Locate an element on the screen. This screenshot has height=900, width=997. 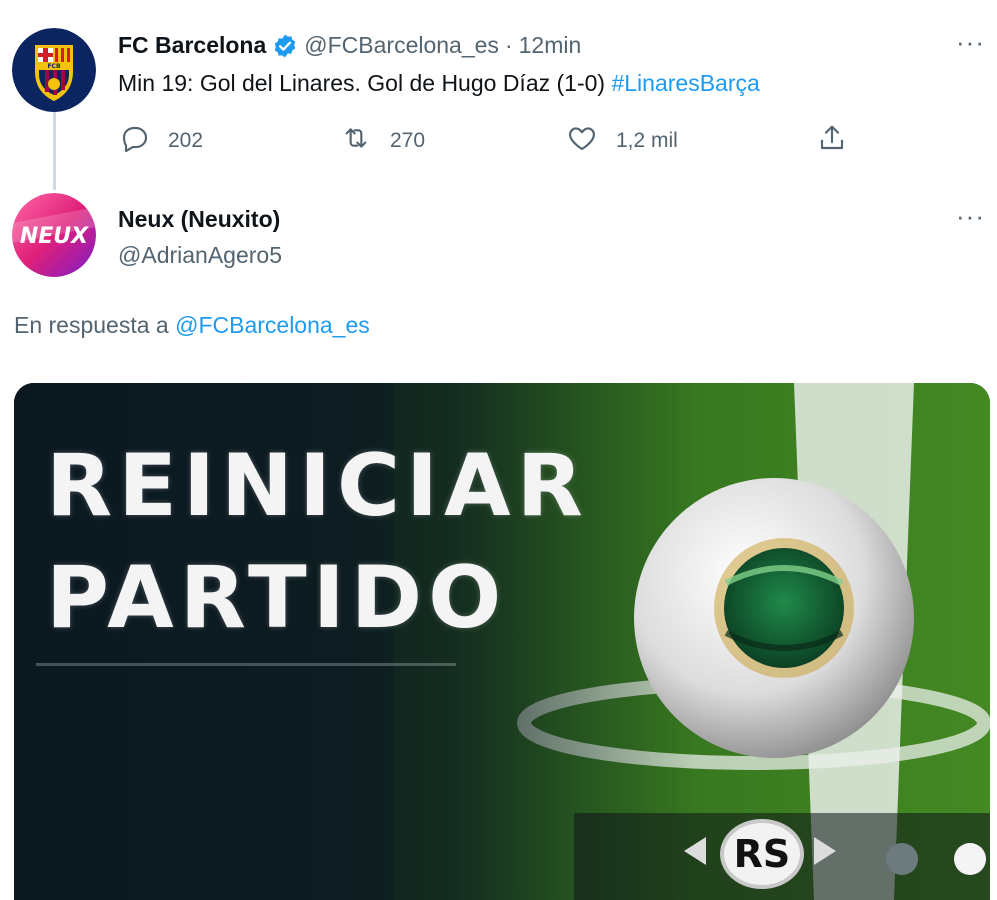
thread-line is located at coordinates (54, 151).